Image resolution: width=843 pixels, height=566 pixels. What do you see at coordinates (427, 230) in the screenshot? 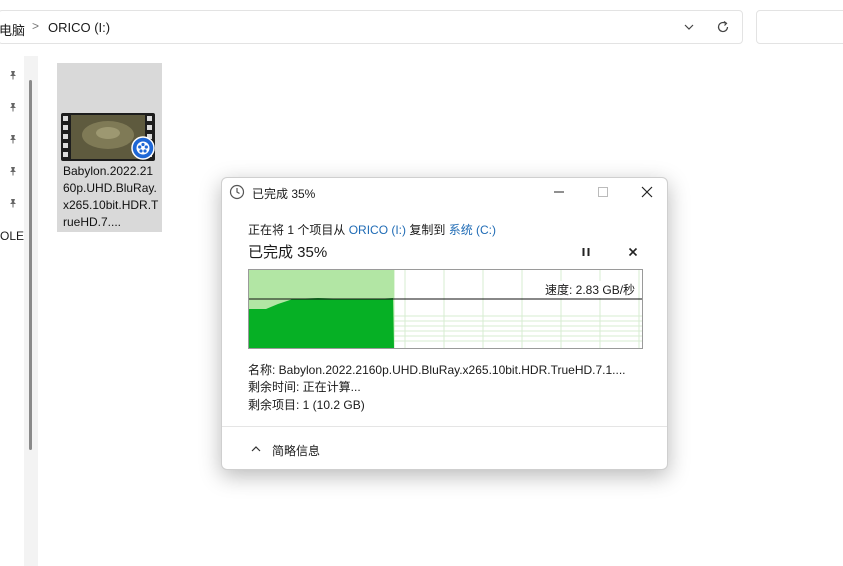
I see `summary-middle: 复制到` at bounding box center [427, 230].